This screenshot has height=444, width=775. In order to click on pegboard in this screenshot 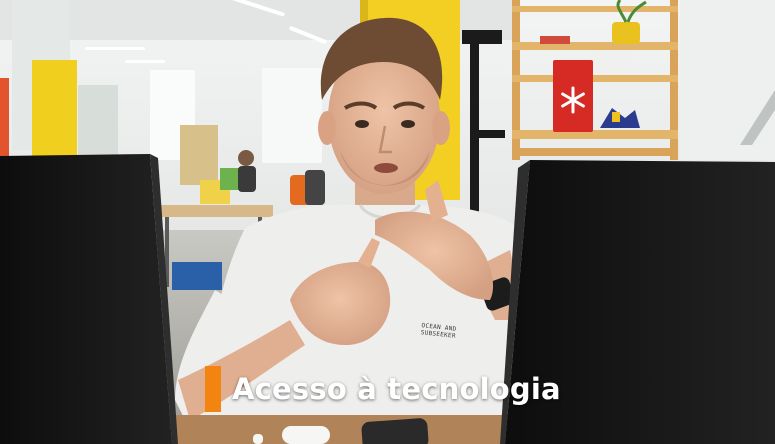, I will do `click(199, 155)`.